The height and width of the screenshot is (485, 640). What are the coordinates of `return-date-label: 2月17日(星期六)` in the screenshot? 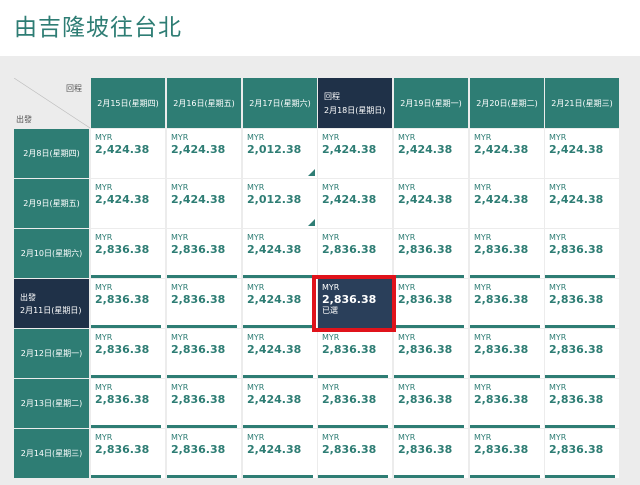 It's located at (280, 103).